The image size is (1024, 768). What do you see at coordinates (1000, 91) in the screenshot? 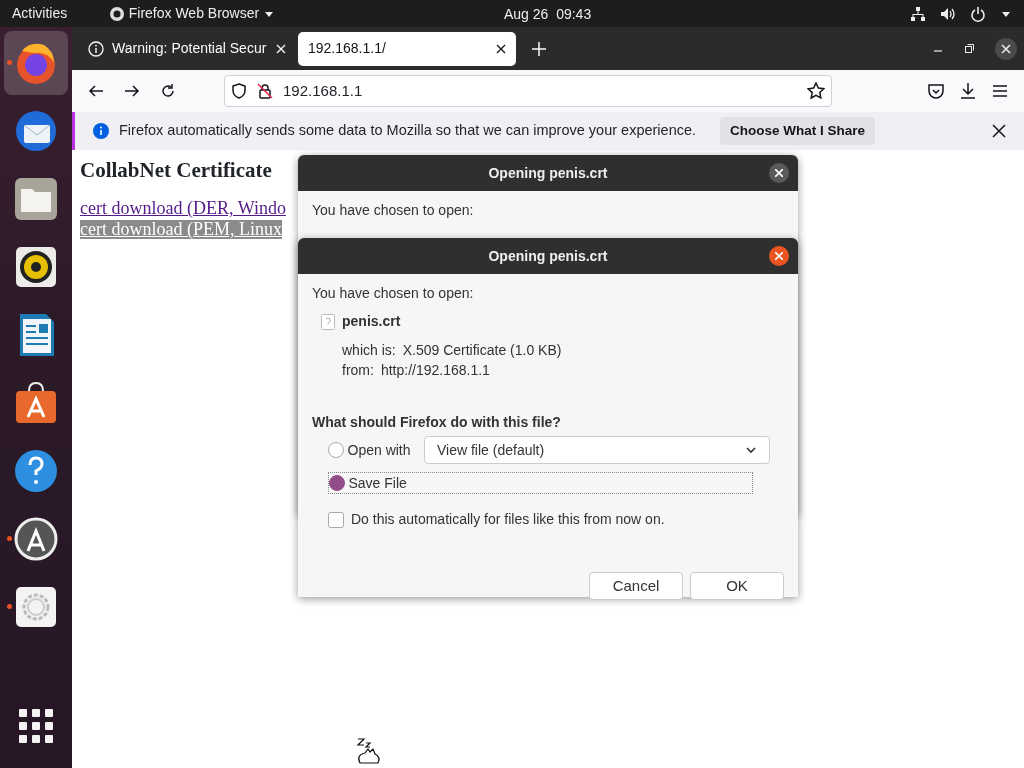
I see `menu-icon` at bounding box center [1000, 91].